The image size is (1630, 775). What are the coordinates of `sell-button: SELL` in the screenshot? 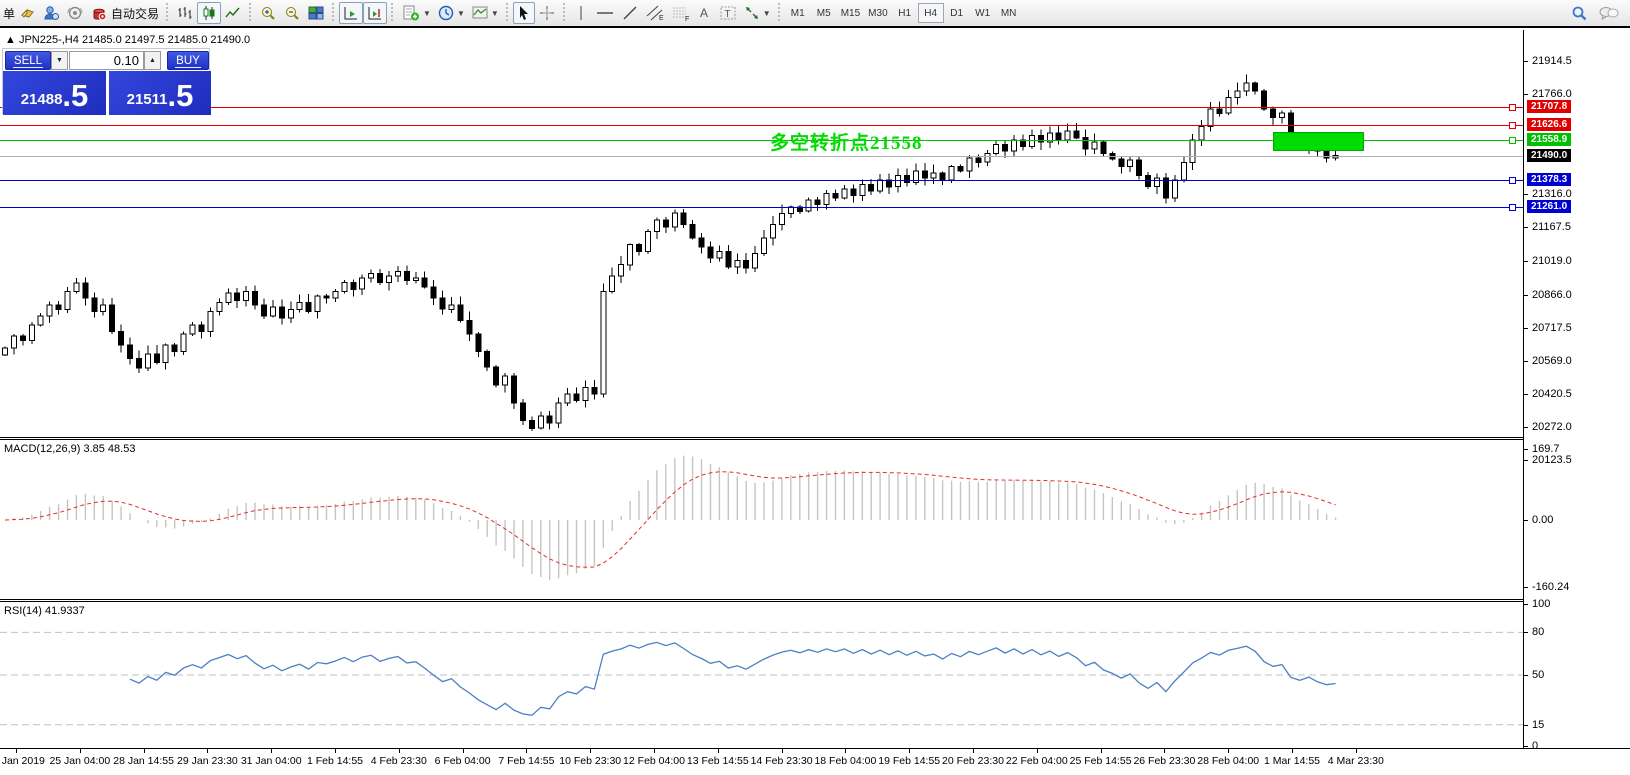 It's located at (28, 60).